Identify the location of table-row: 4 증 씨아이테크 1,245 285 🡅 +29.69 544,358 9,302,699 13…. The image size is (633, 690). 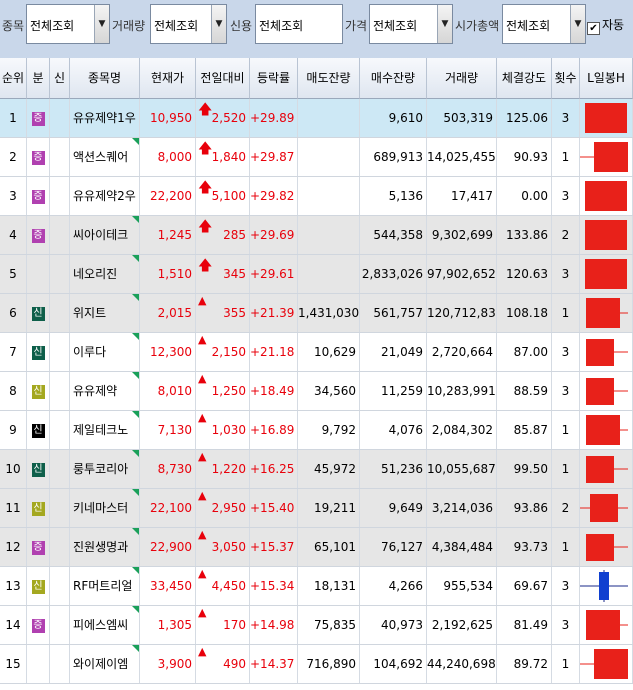
(316, 235).